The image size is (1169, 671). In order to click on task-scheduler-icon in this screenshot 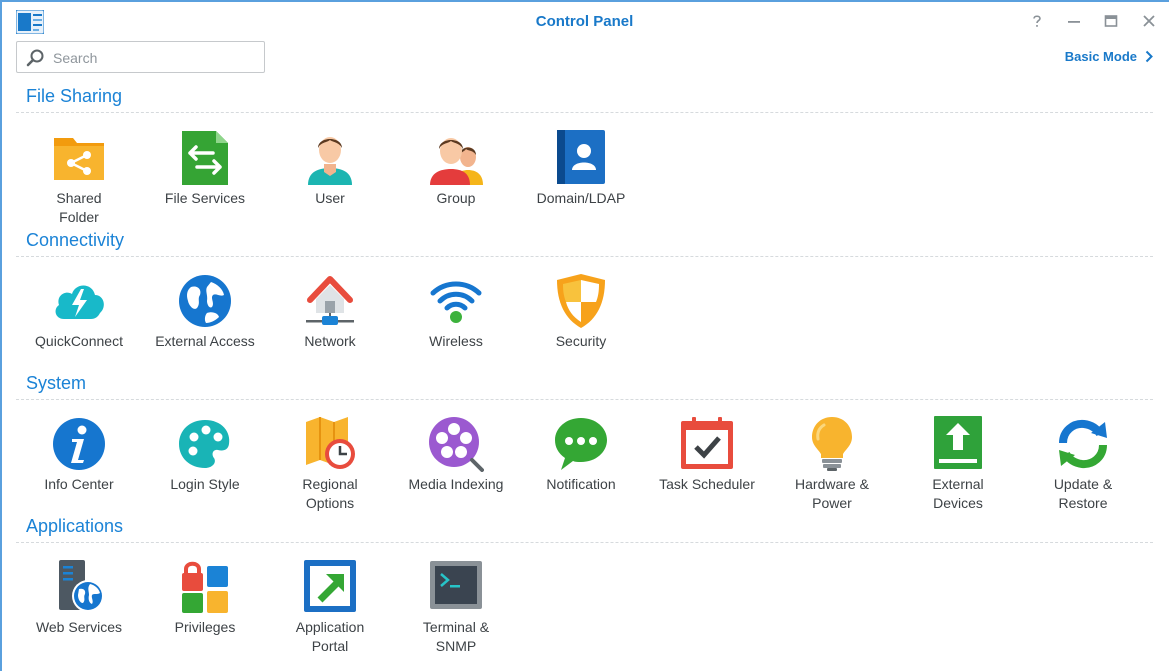, I will do `click(707, 444)`.